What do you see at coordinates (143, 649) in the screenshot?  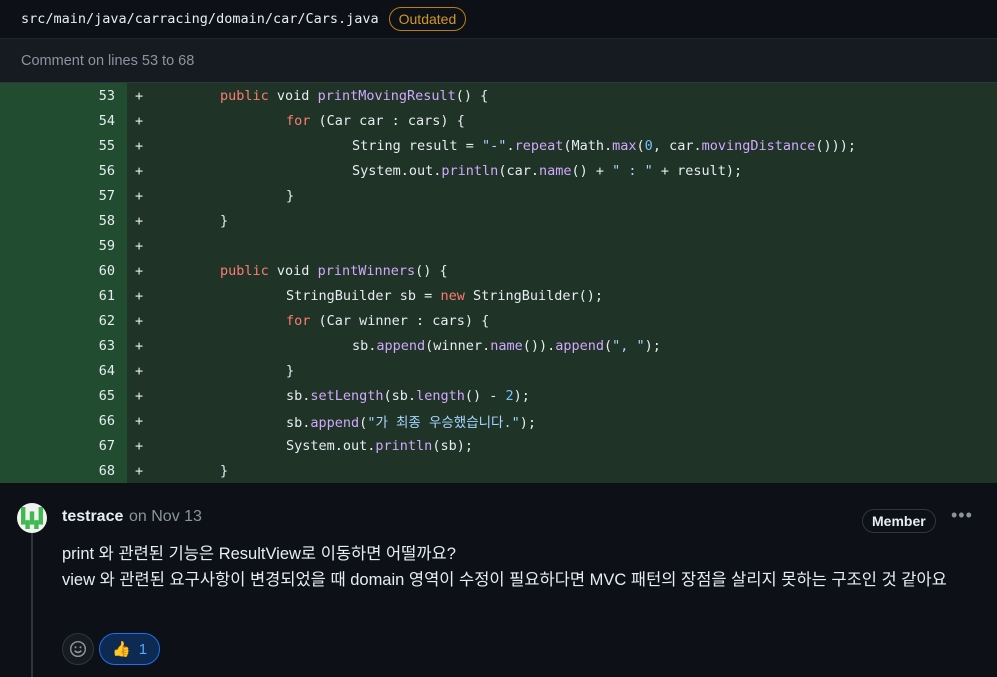 I see `reaction-count: 1` at bounding box center [143, 649].